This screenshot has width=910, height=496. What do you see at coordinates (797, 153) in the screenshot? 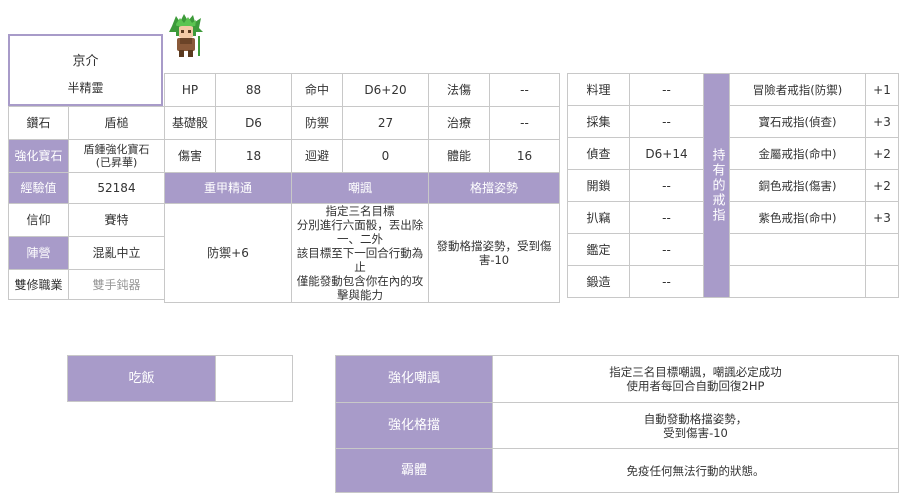
I see `ring-name: 金屬戒指(命中)` at bounding box center [797, 153].